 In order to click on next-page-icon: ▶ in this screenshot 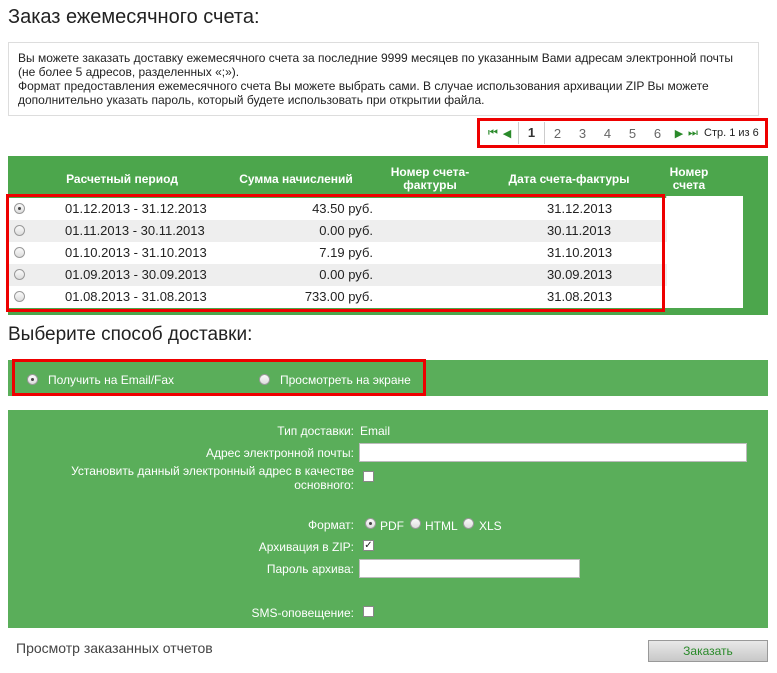, I will do `click(679, 133)`.